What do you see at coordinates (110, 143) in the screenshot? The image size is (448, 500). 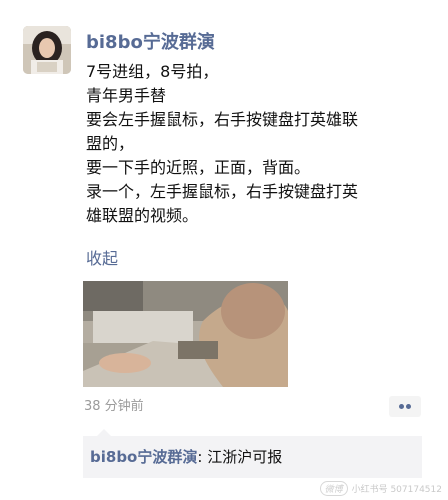 I see `post-text-line: 盟的，` at bounding box center [110, 143].